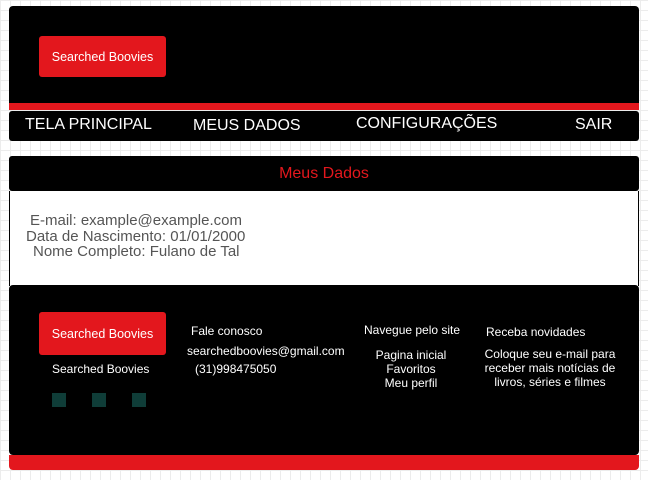 This screenshot has height=480, width=648. I want to click on footer-brand-button: Searched Boovies, so click(102, 333).